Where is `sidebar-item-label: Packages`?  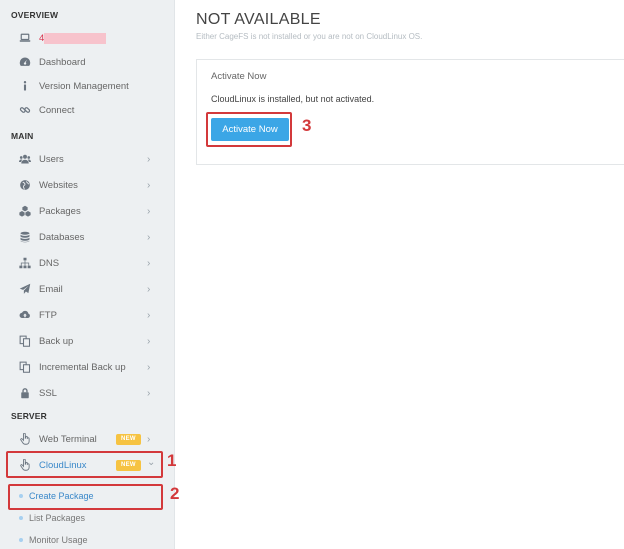 sidebar-item-label: Packages is located at coordinates (60, 211).